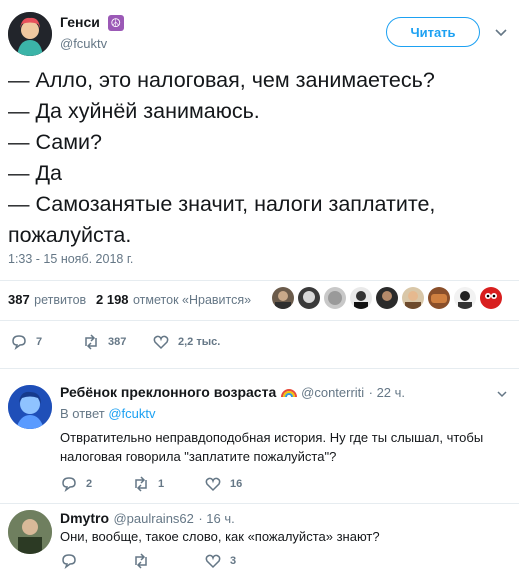 The width and height of the screenshot is (519, 570). Describe the element at coordinates (501, 33) in the screenshot. I see `chevron-down-icon` at that location.